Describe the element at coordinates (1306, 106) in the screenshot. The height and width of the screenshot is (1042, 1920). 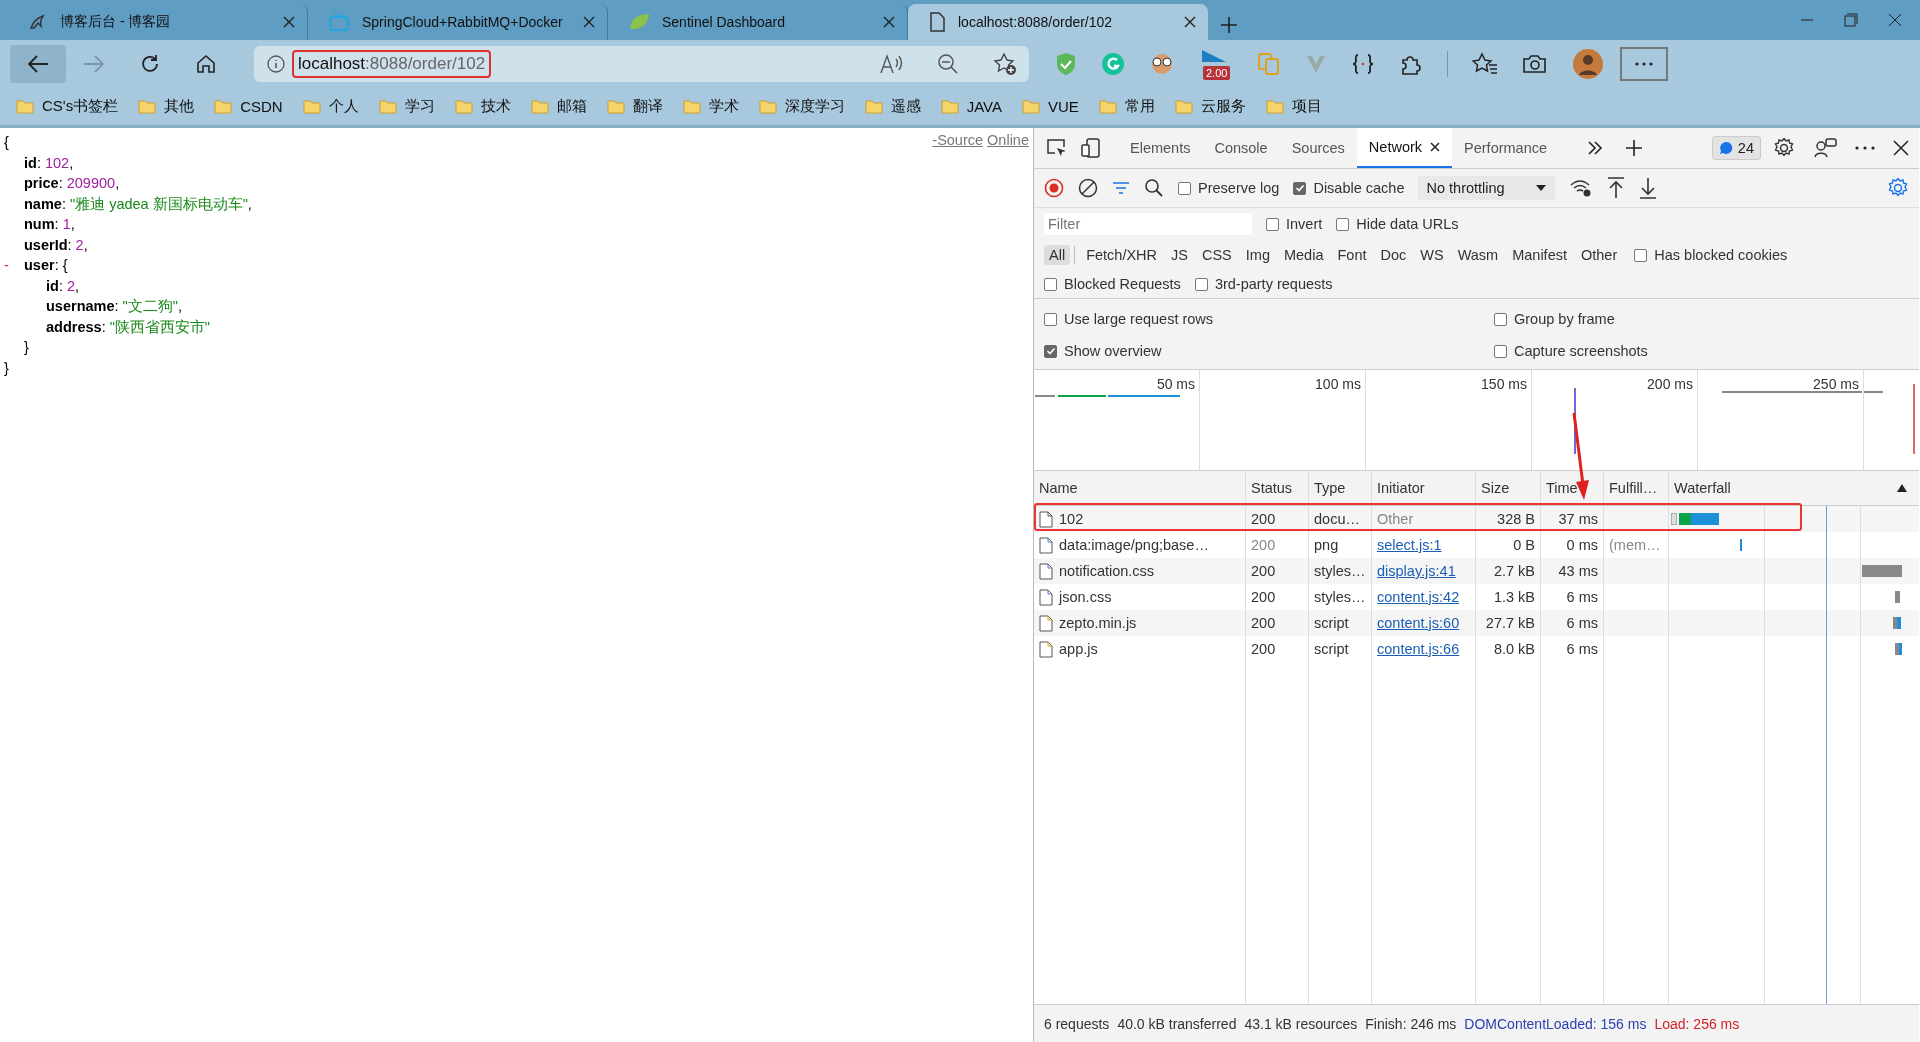
I see `bookmark: 项目` at that location.